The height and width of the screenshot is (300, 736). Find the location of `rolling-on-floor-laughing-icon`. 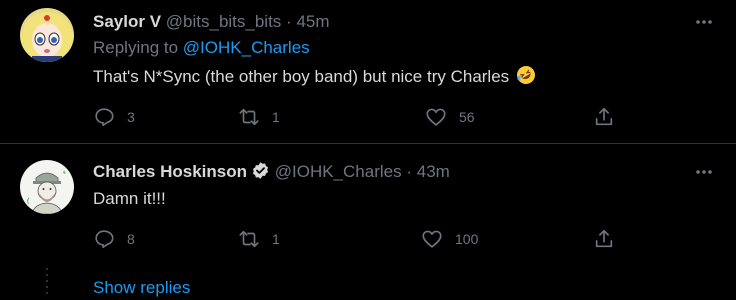

rolling-on-floor-laughing-icon is located at coordinates (525, 75).